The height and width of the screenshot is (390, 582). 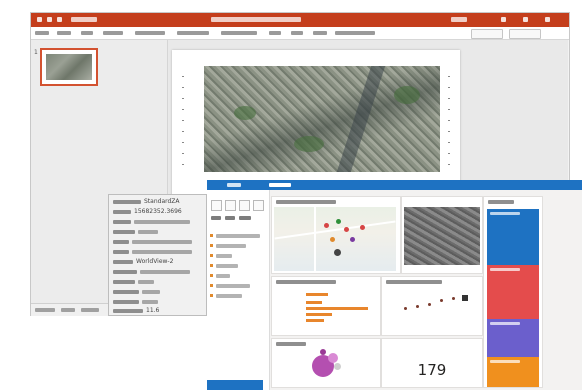 I want to click on tab-active, so click(x=280, y=185).